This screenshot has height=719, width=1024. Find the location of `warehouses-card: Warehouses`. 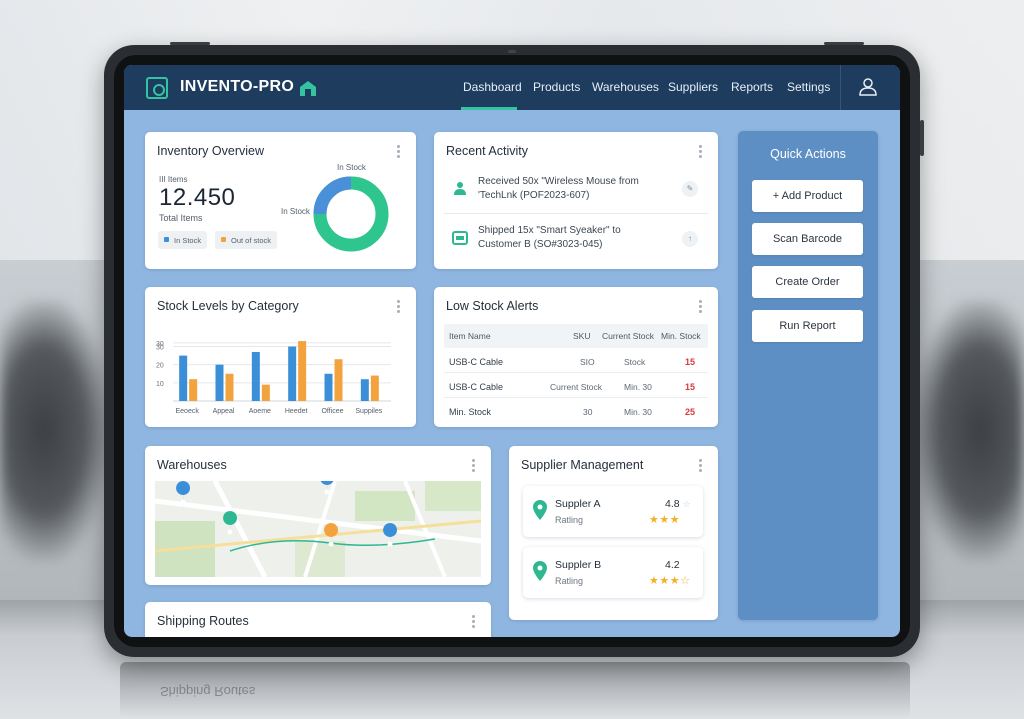

warehouses-card: Warehouses is located at coordinates (318, 515).